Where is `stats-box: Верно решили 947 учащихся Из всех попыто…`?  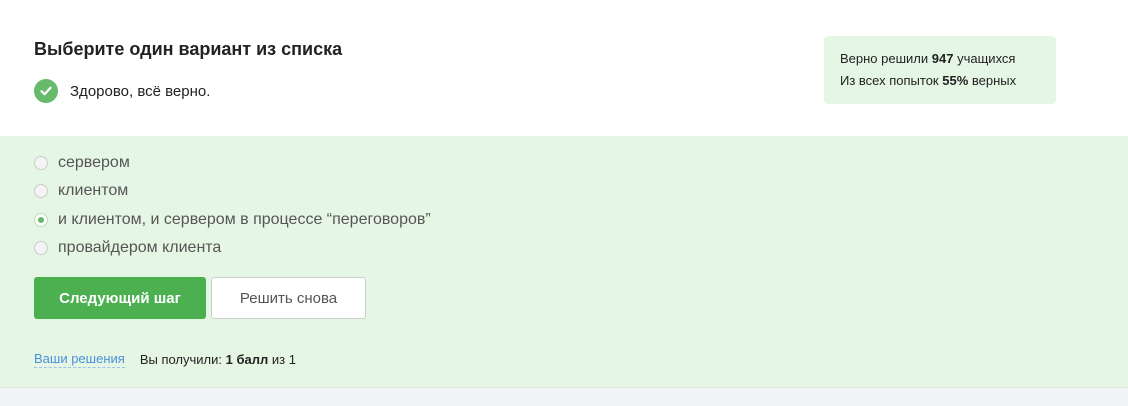
stats-box: Верно решили 947 учащихся Из всех попыто… is located at coordinates (940, 70).